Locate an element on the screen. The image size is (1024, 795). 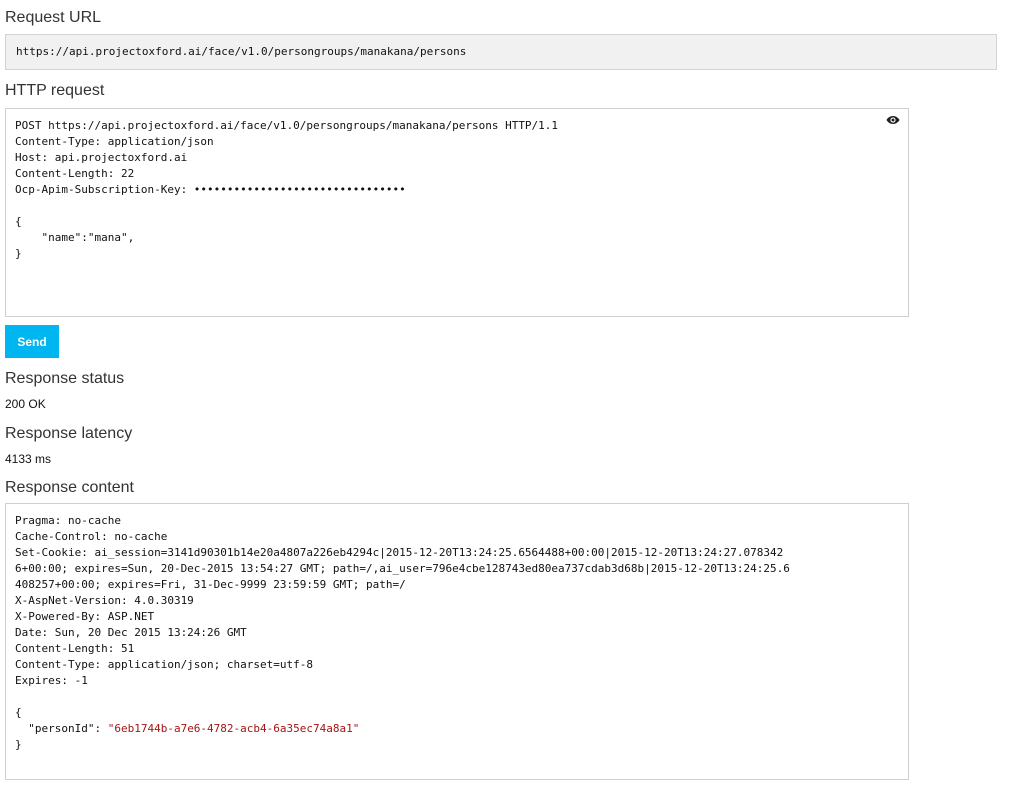
response-latency-label: Response latency is located at coordinates (69, 433).